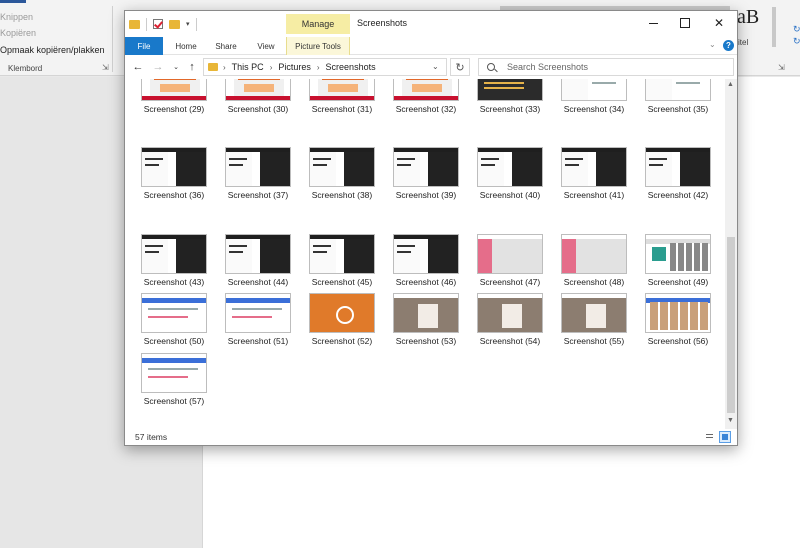 The height and width of the screenshot is (548, 800). I want to click on recent-locations-chevron-icon: ⌄, so click(176, 67).